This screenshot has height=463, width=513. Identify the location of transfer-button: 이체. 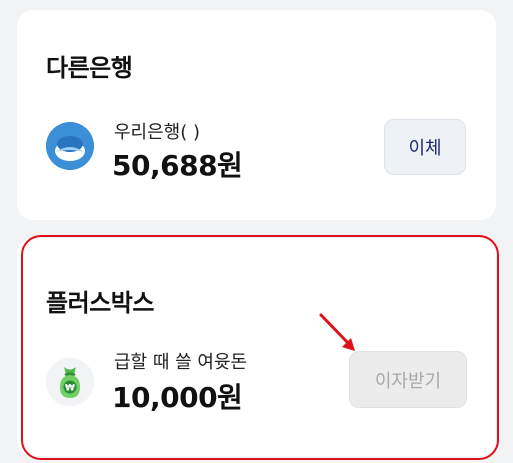
(425, 147).